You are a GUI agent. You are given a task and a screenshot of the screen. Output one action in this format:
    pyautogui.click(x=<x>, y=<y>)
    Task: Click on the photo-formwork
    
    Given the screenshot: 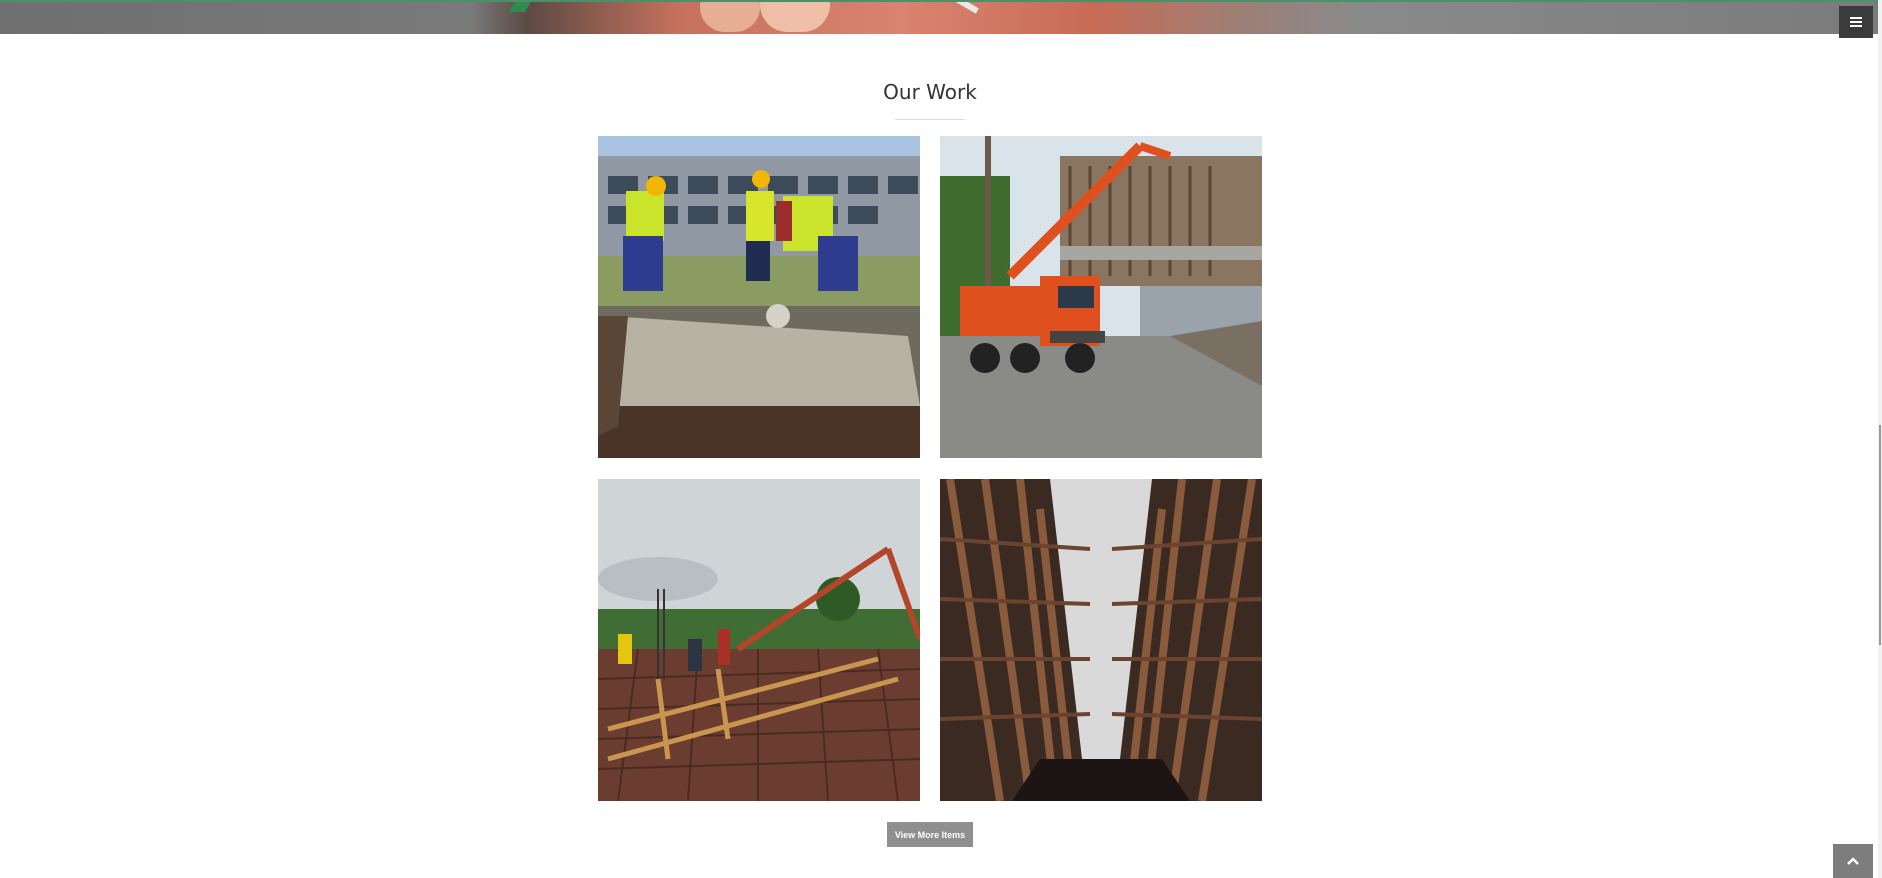 What is the action you would take?
    pyautogui.click(x=1101, y=640)
    